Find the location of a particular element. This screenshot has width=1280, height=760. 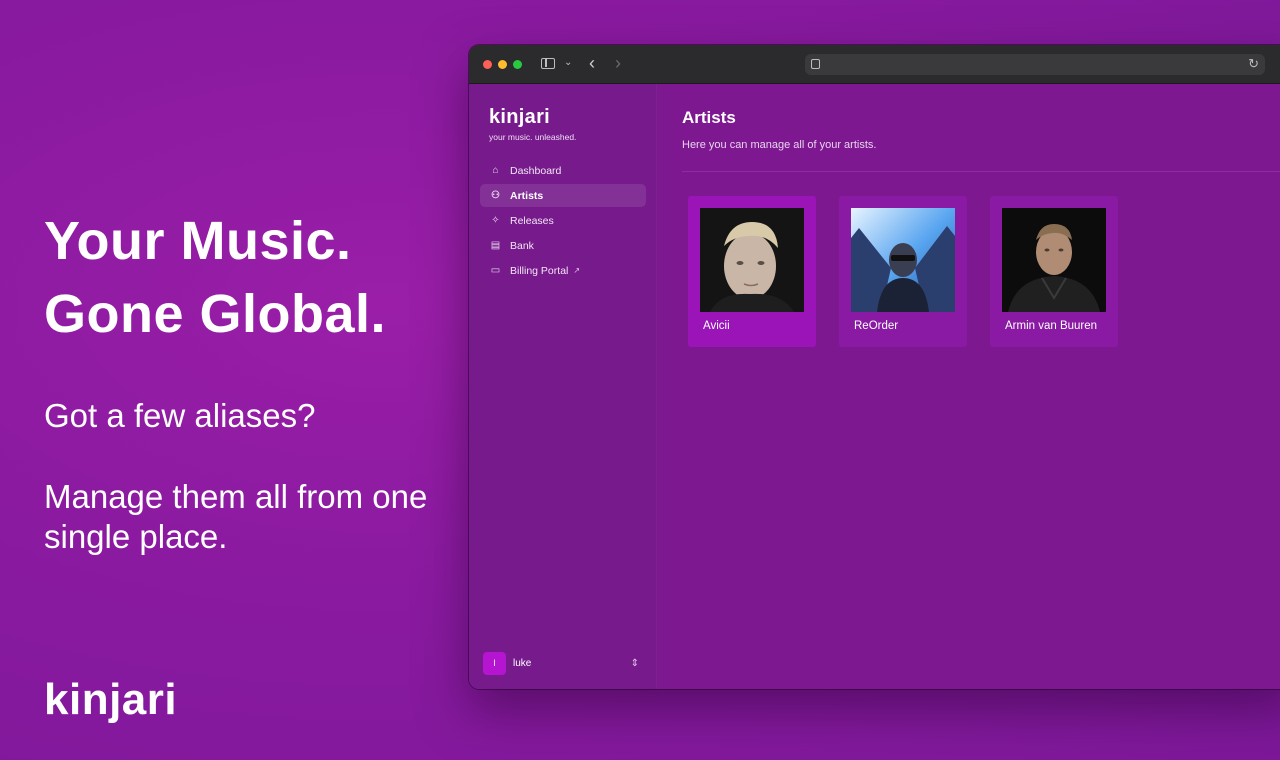

username: luke is located at coordinates (522, 663).